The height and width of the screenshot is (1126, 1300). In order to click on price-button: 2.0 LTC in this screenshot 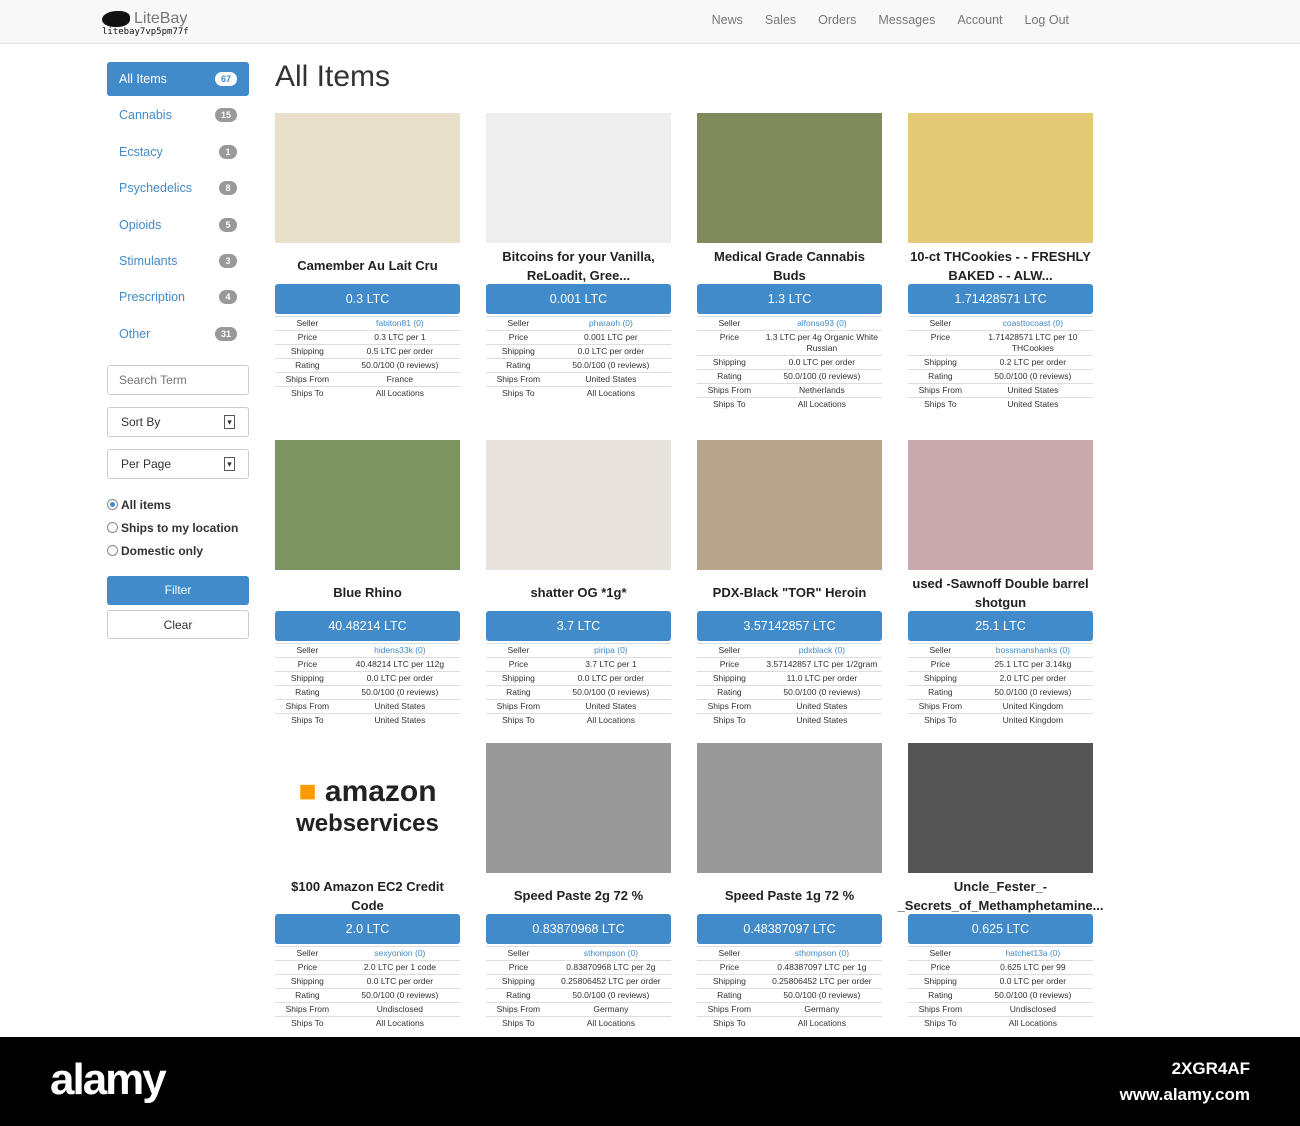, I will do `click(367, 929)`.